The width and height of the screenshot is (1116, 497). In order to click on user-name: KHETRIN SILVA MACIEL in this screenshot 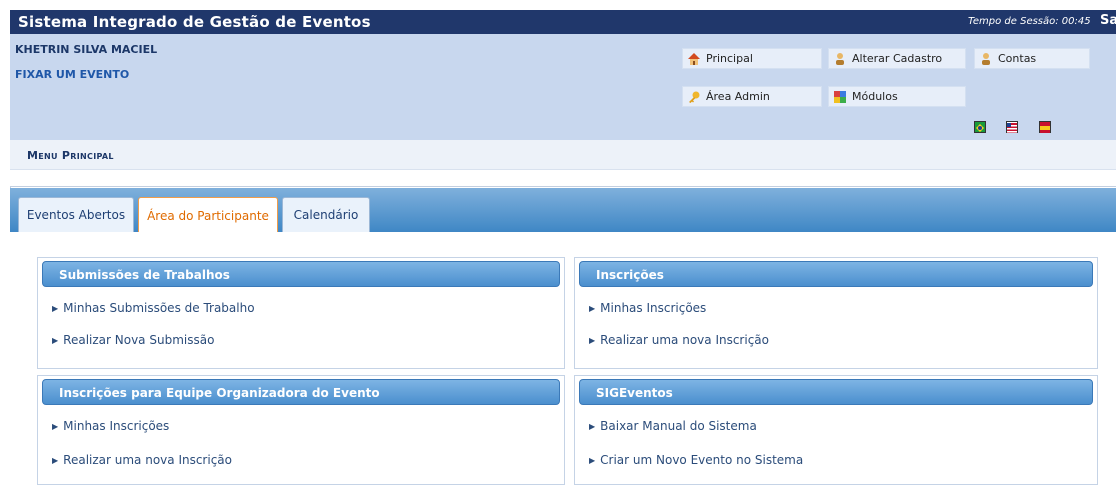, I will do `click(86, 49)`.